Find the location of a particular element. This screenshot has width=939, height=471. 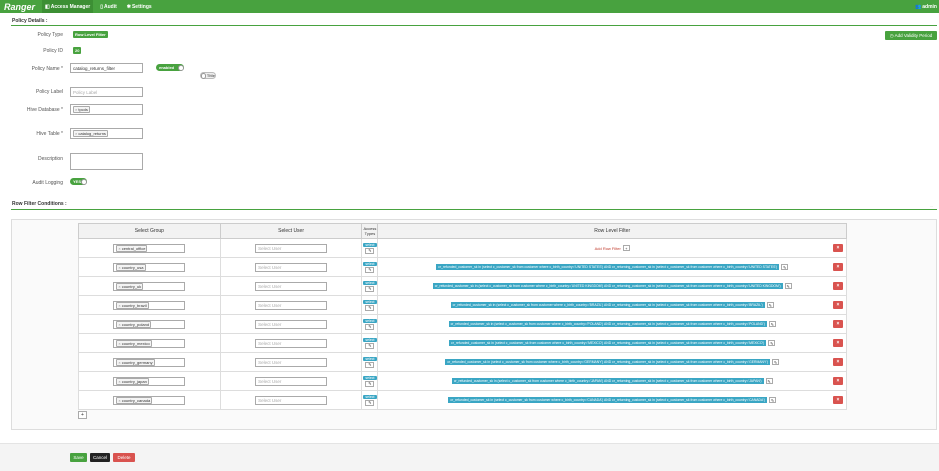

override-toggle: Title is located at coordinates (208, 75).